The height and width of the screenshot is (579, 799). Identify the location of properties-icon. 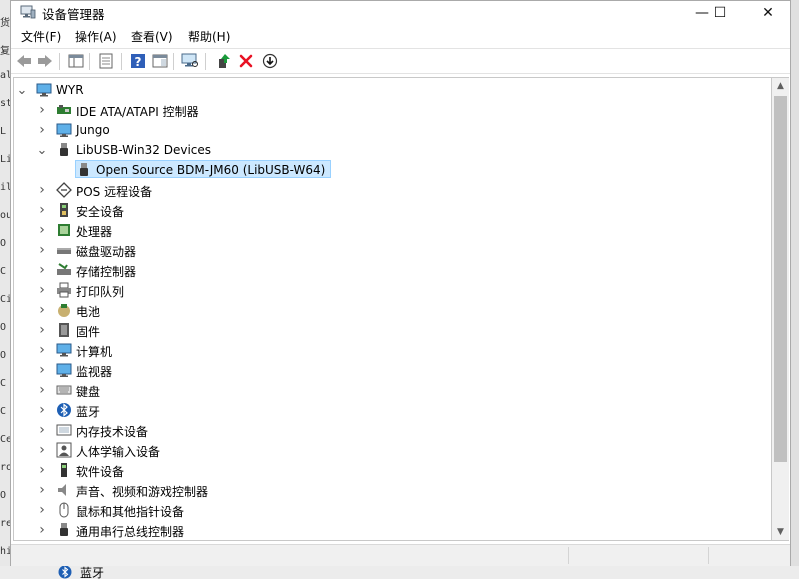
(106, 61).